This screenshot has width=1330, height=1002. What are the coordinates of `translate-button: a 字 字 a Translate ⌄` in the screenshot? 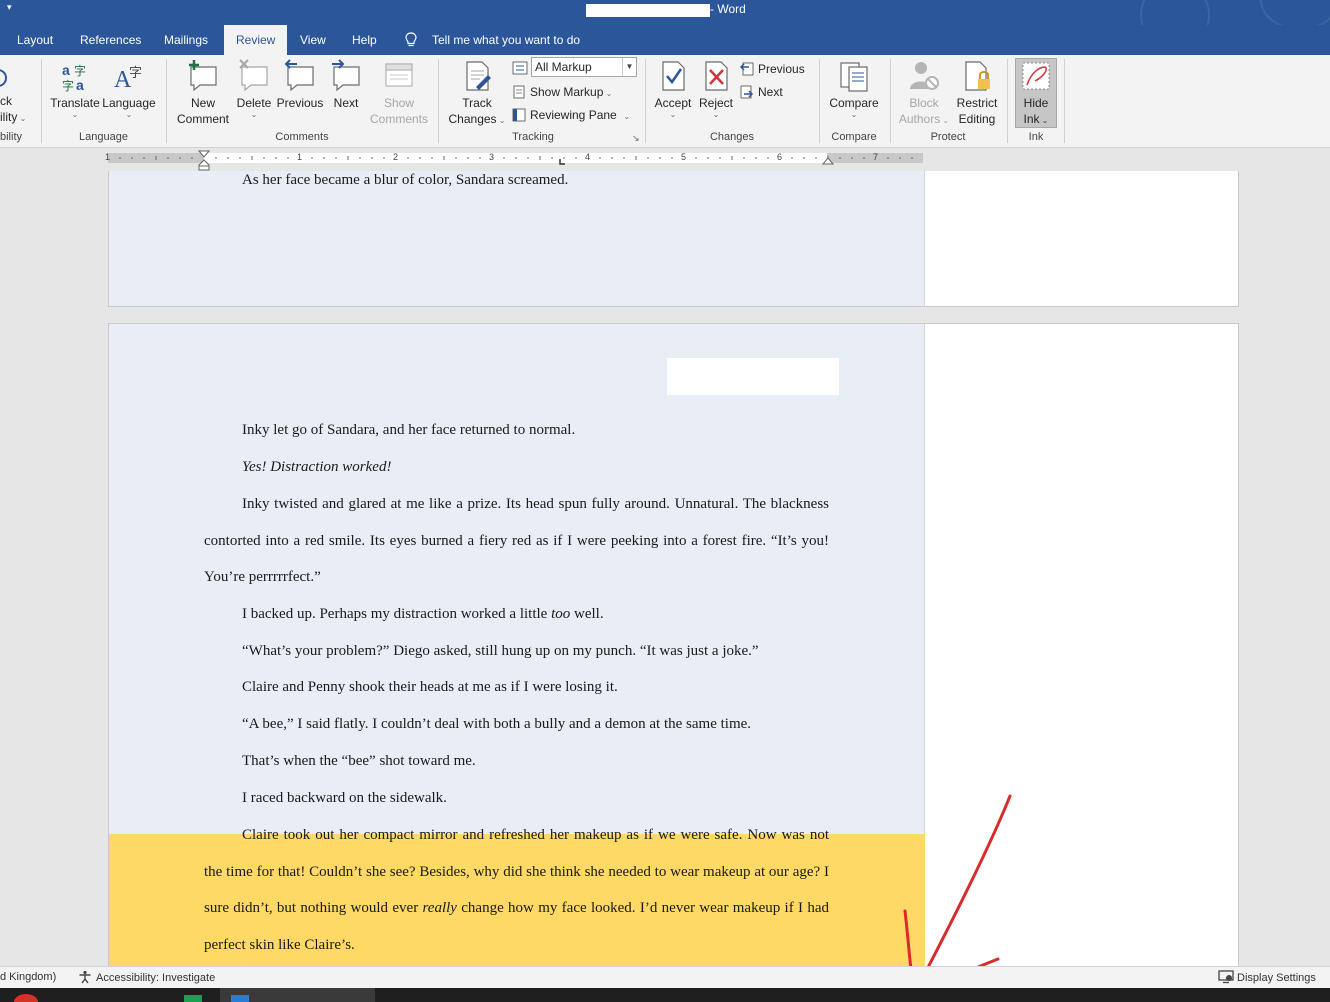 It's located at (75, 90).